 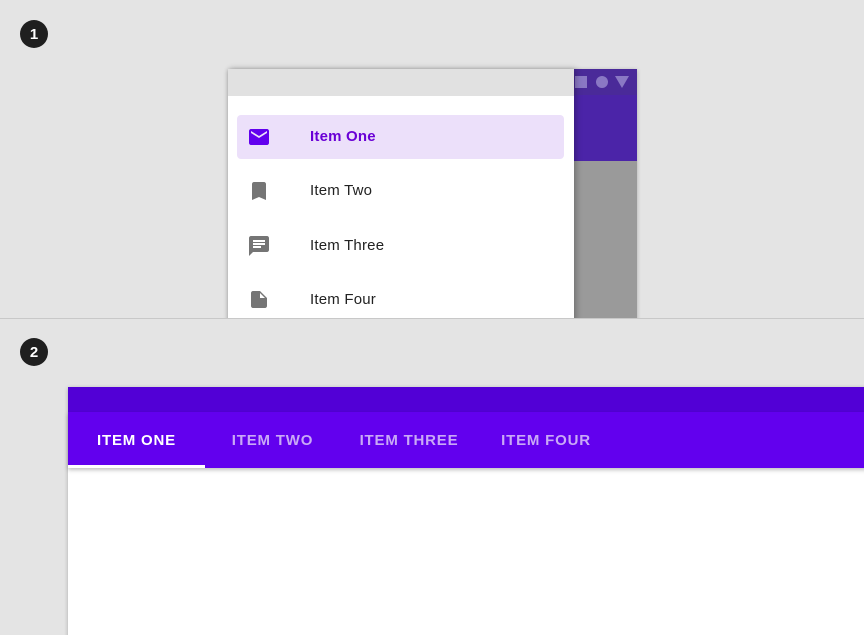 I want to click on recents-square-icon, so click(x=581, y=82).